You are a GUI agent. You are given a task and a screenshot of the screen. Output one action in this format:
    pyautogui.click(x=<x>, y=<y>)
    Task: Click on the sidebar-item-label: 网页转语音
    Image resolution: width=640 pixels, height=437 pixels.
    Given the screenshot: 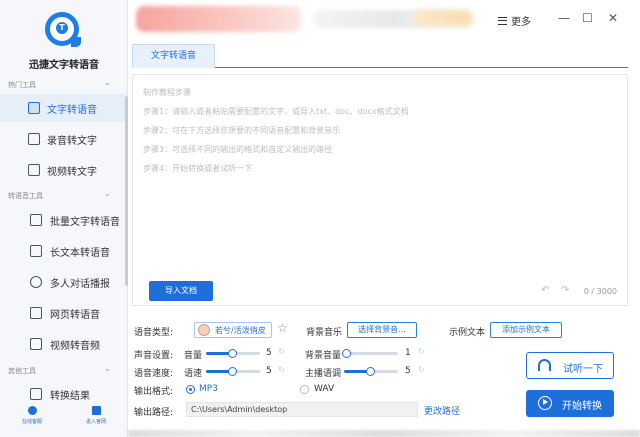 What is the action you would take?
    pyautogui.click(x=75, y=315)
    